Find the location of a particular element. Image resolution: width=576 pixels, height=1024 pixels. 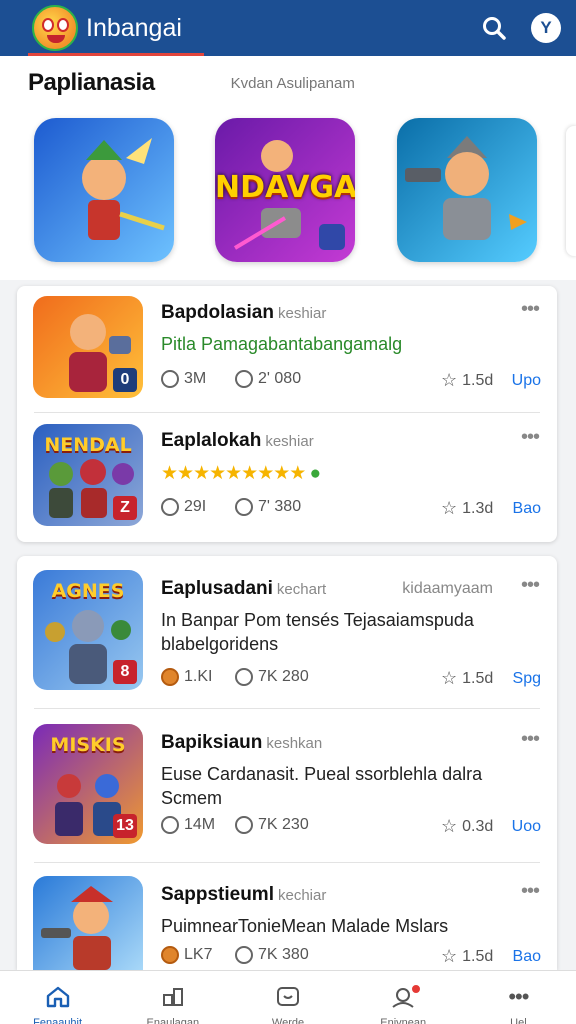

downloads-stat: LK7 is located at coordinates (186, 955).